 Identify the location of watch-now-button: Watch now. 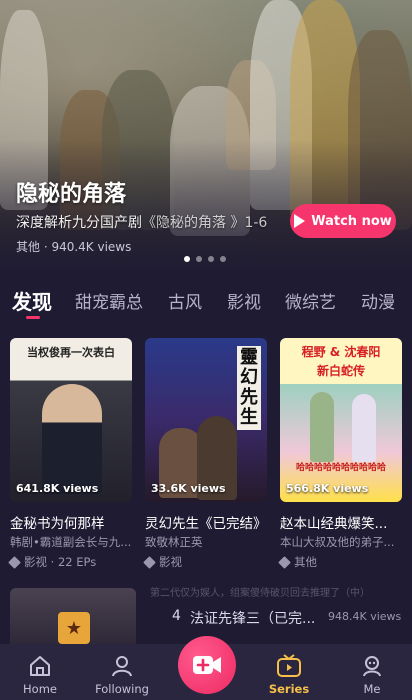
(343, 221).